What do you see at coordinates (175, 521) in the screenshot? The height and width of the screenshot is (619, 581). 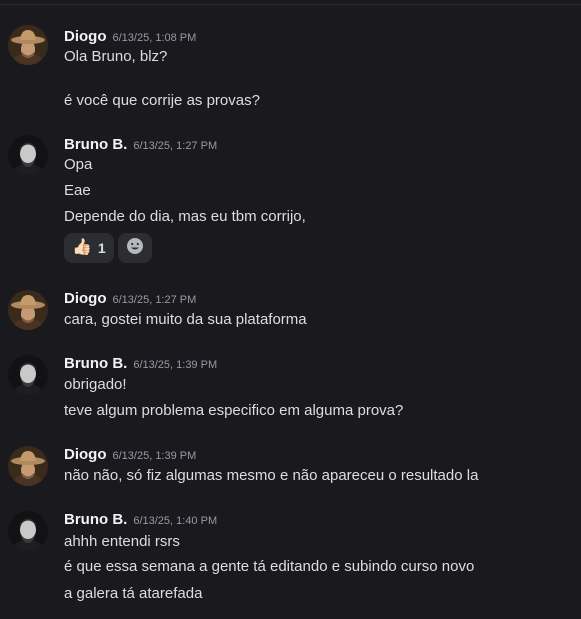 I see `timestamp: 6/13/25, 1:40 PM` at bounding box center [175, 521].